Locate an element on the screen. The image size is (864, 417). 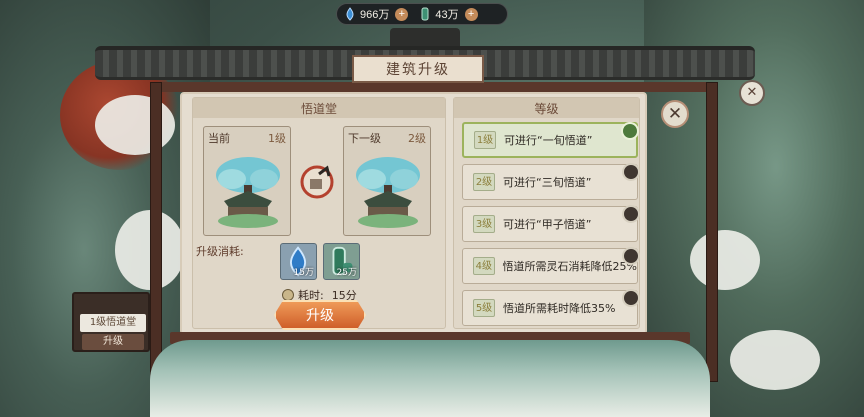
level-item-2: 2级 可进行“三旬悟道” is located at coordinates (551, 181).